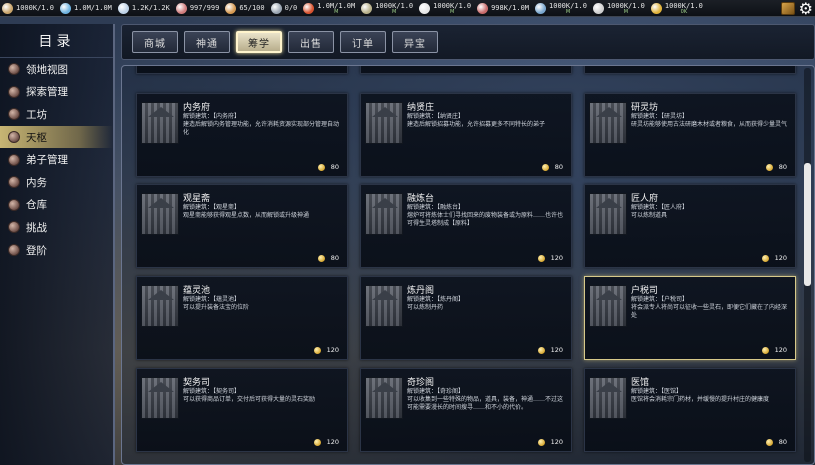  What do you see at coordinates (212, 207) in the screenshot?
I see `unlock-text: 解锁建筑：【观星斋】` at bounding box center [212, 207].